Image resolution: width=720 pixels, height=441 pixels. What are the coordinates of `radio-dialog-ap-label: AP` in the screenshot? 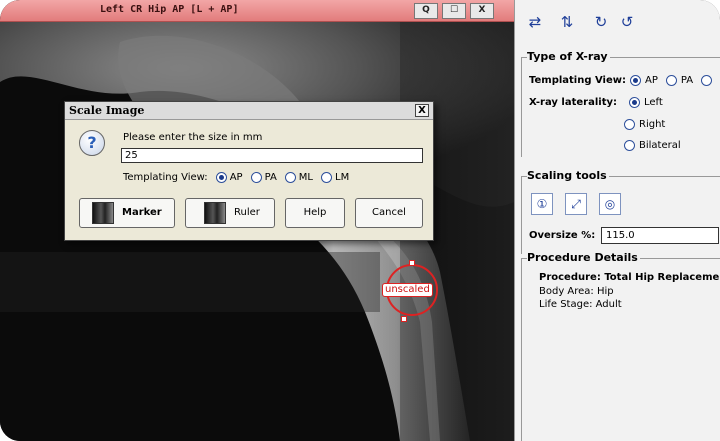 It's located at (236, 177).